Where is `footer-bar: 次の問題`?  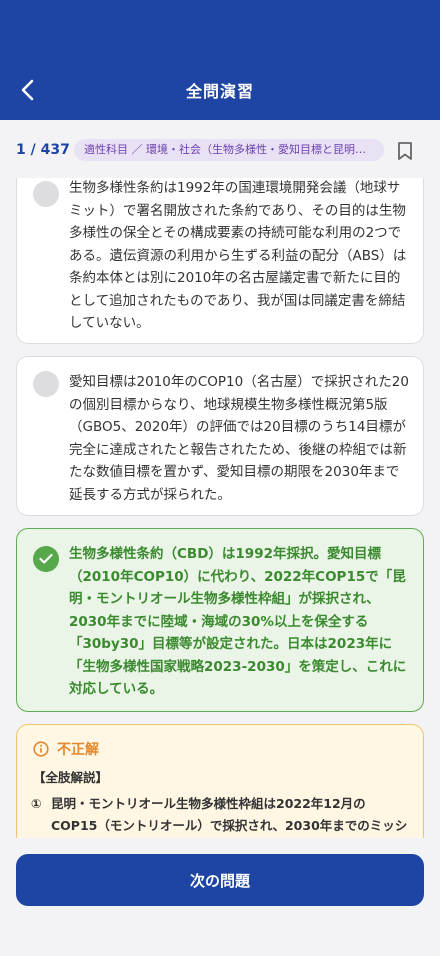 footer-bar: 次の問題 is located at coordinates (220, 897).